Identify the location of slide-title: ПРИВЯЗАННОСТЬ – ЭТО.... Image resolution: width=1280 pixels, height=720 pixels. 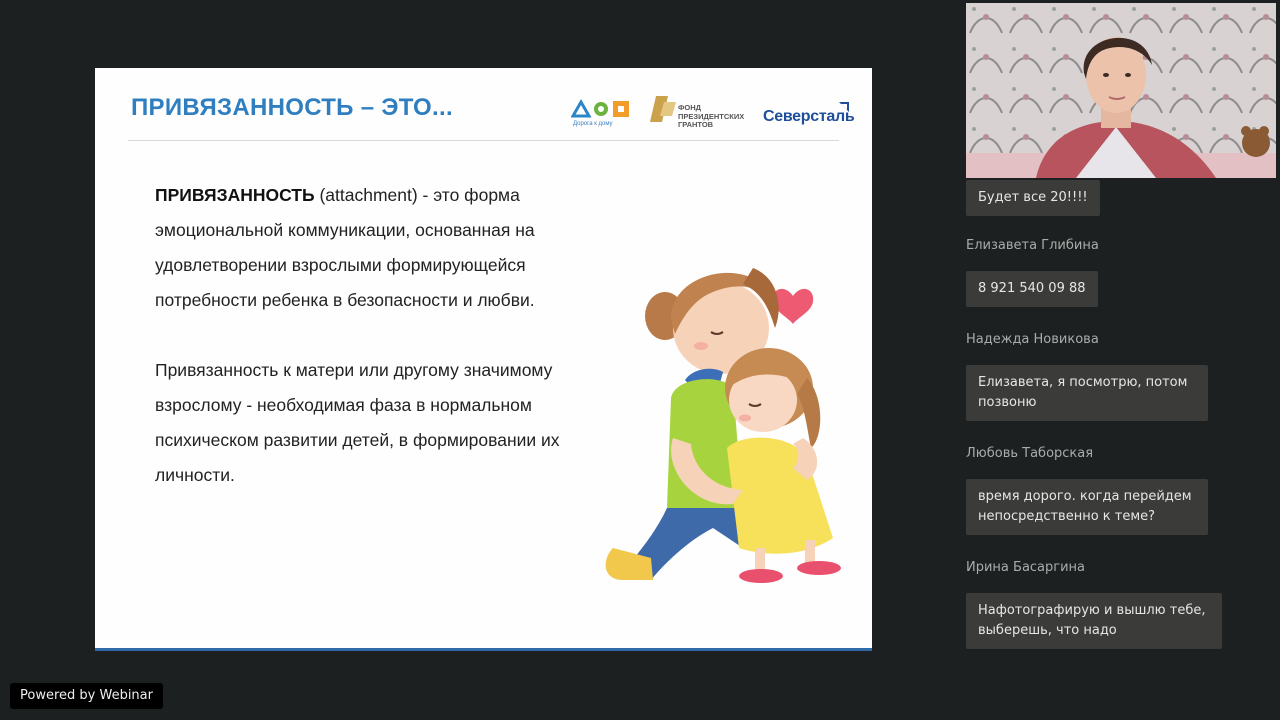
(292, 107).